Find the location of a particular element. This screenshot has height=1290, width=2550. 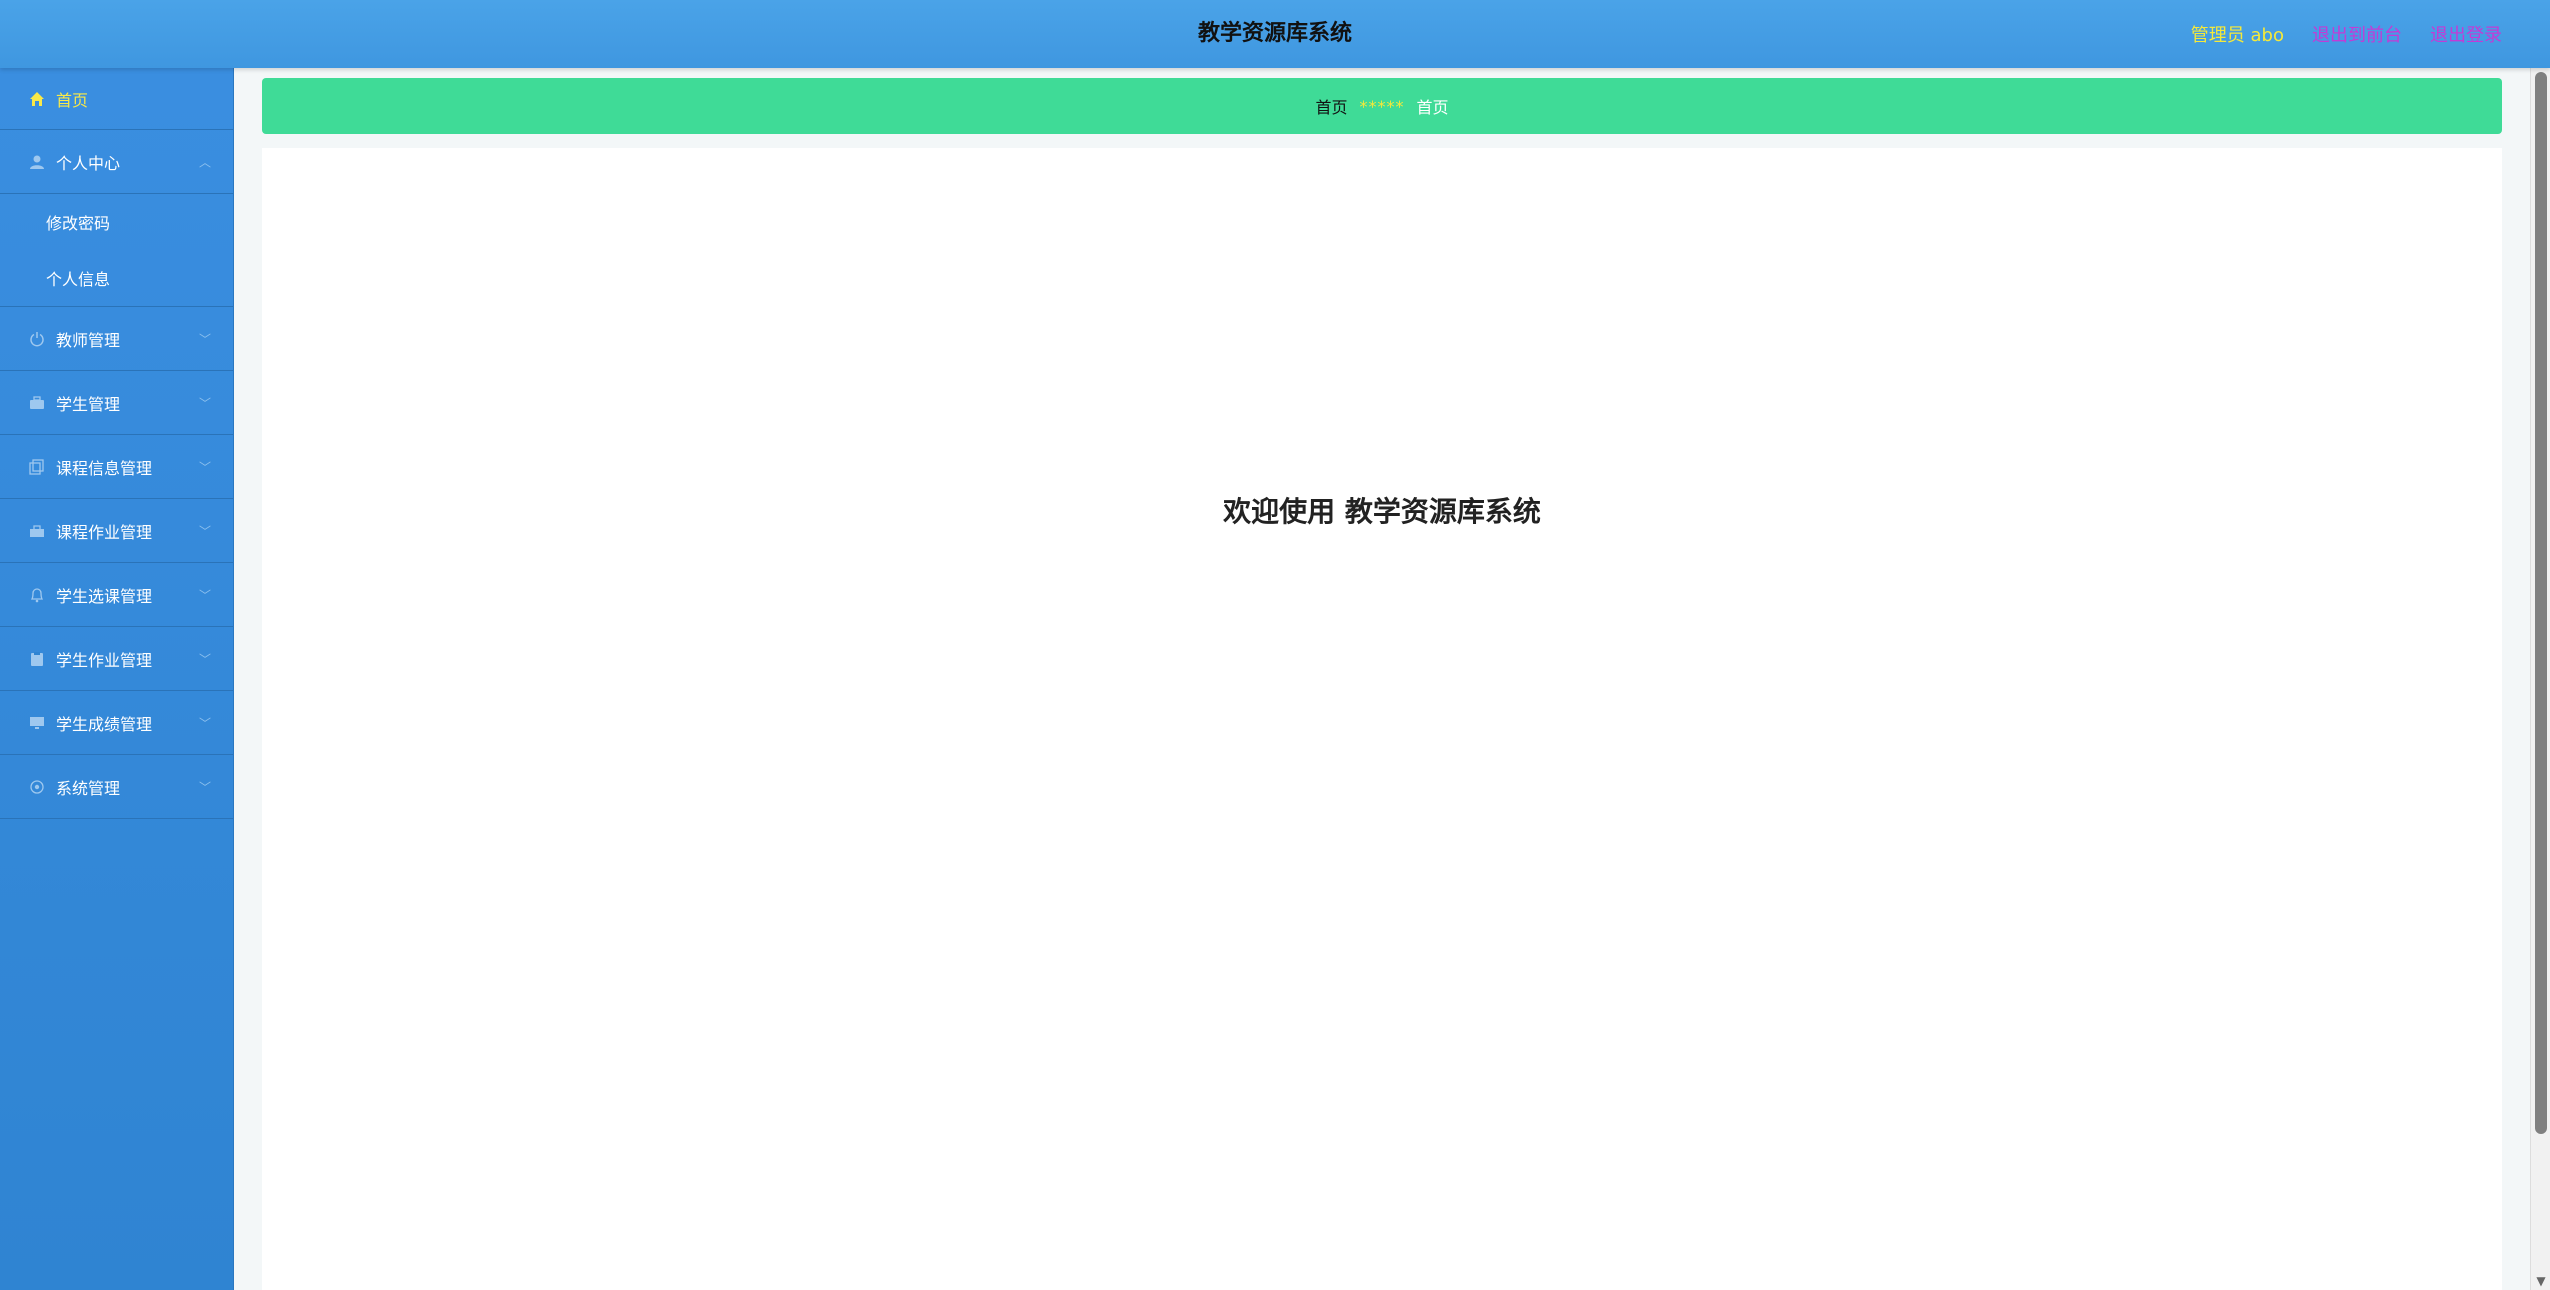

toolbox-icon is located at coordinates (37, 531).